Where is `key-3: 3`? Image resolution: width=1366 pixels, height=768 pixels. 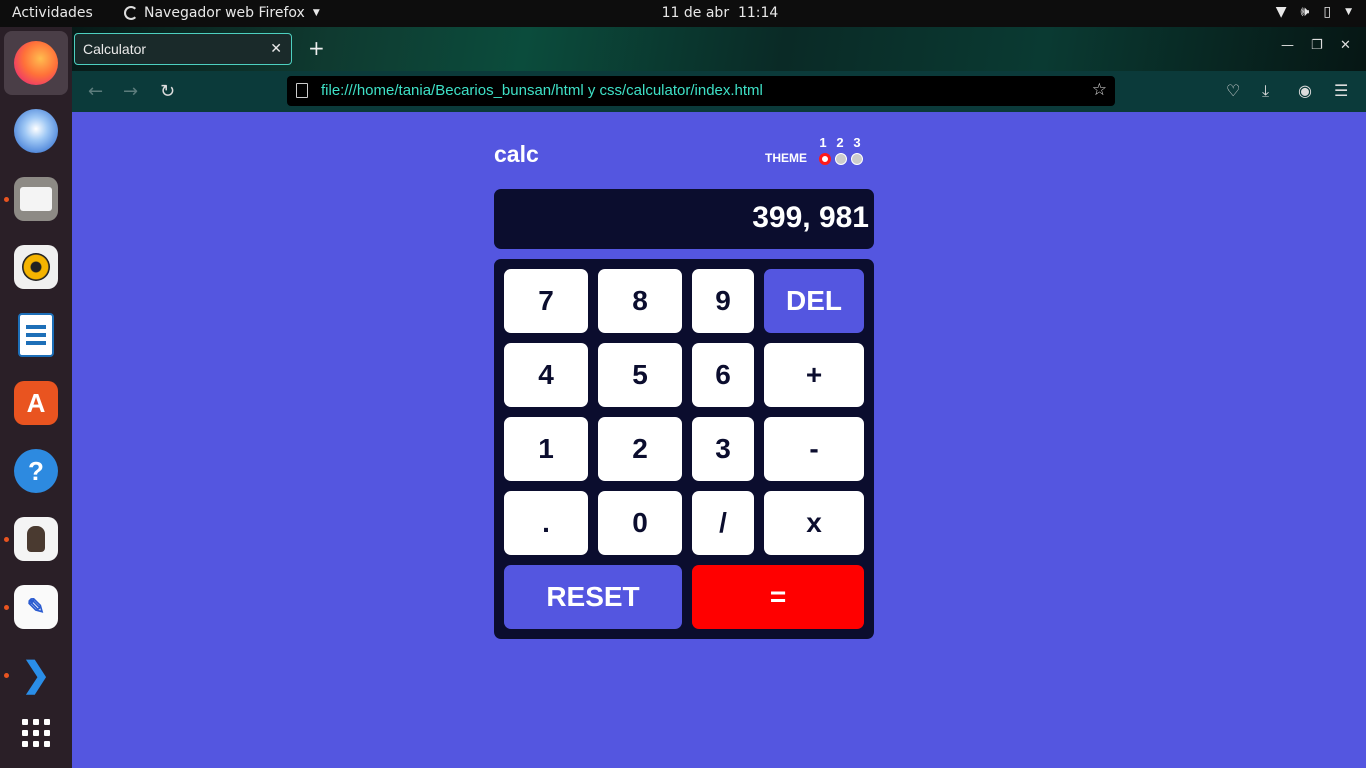
key-3: 3 is located at coordinates (723, 449).